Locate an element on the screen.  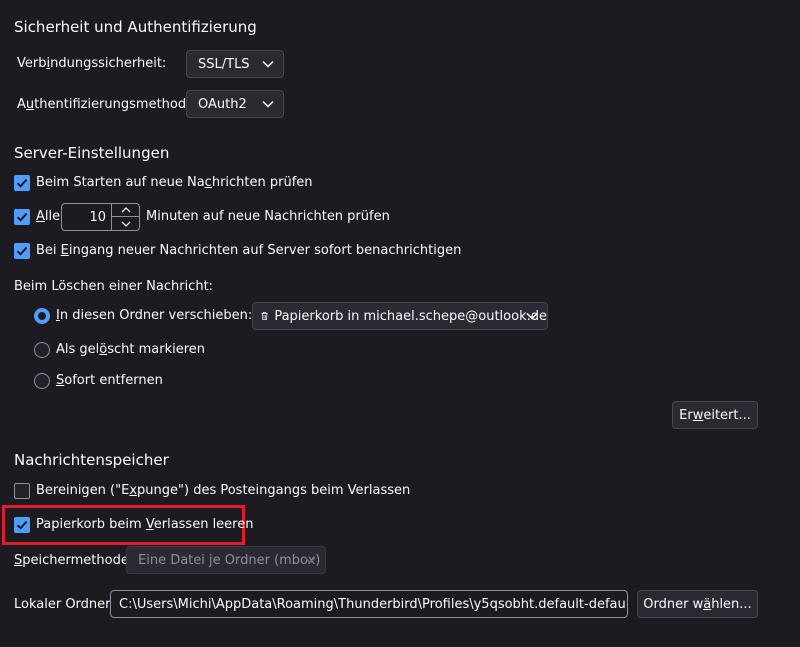
connection-security-dropdown: SSL/TLS is located at coordinates (235, 64).